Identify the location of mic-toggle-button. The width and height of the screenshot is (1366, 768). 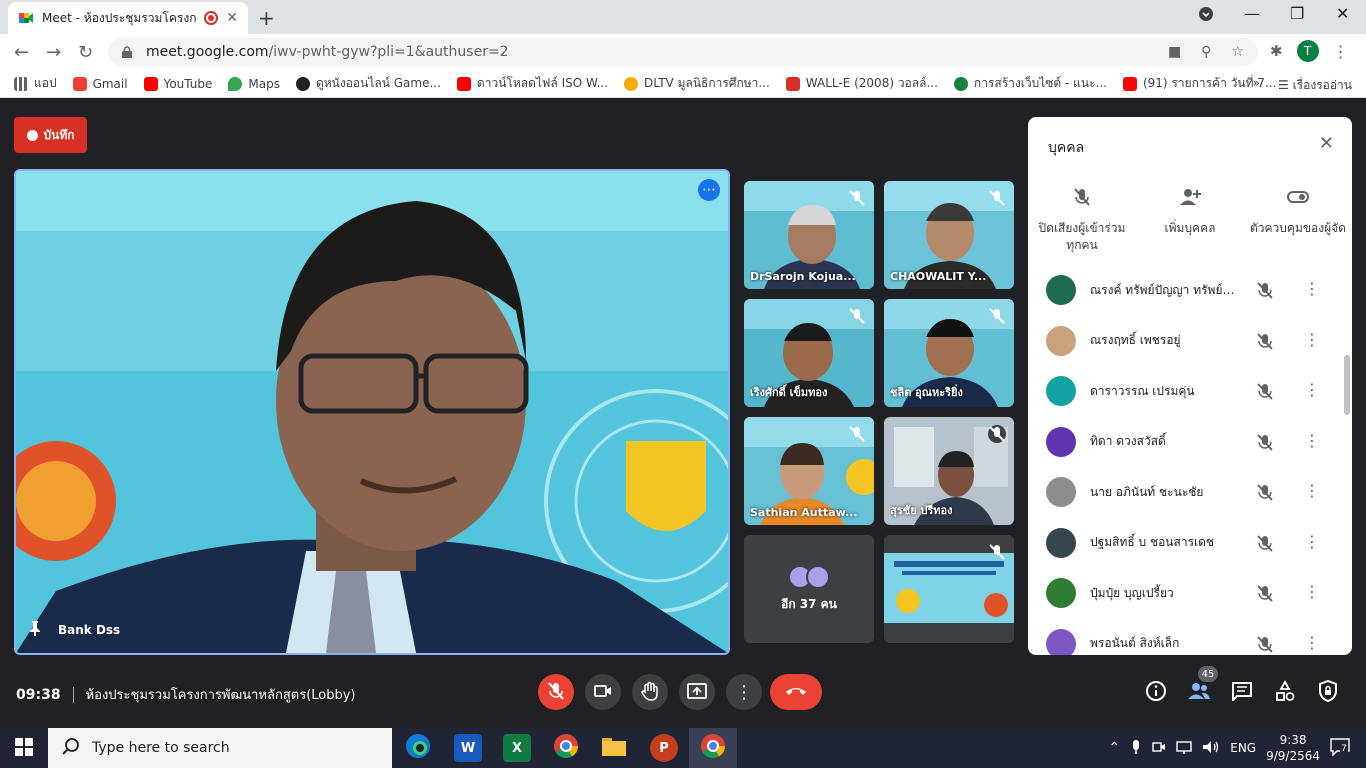
(556, 692).